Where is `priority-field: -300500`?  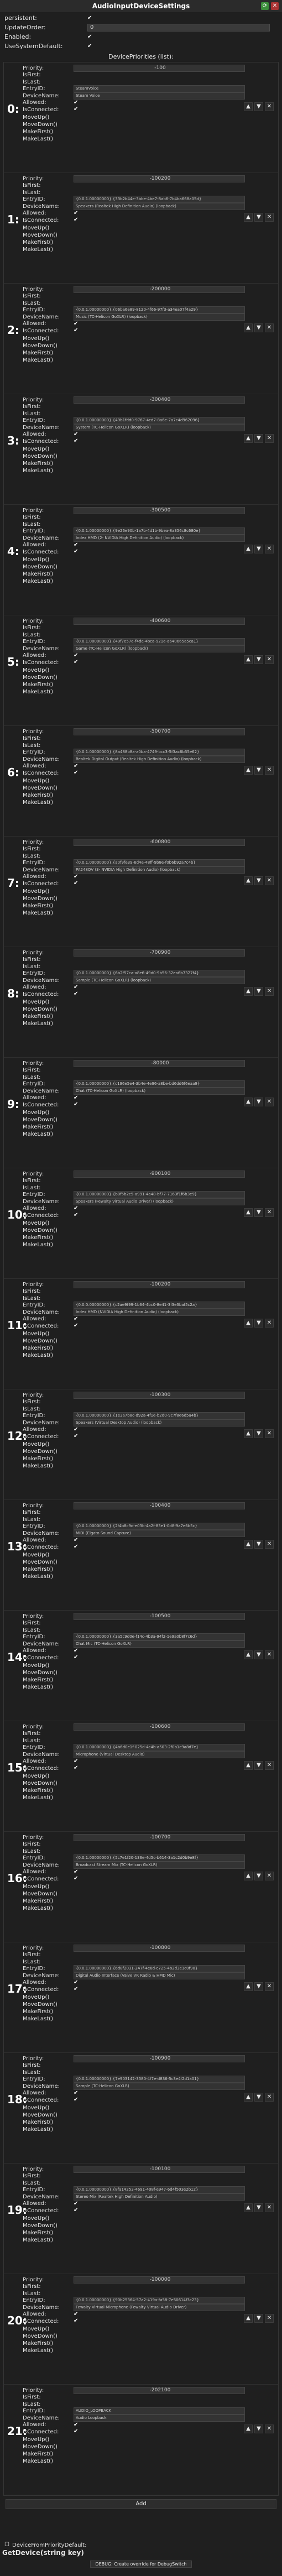
priority-field: -300500 is located at coordinates (160, 510).